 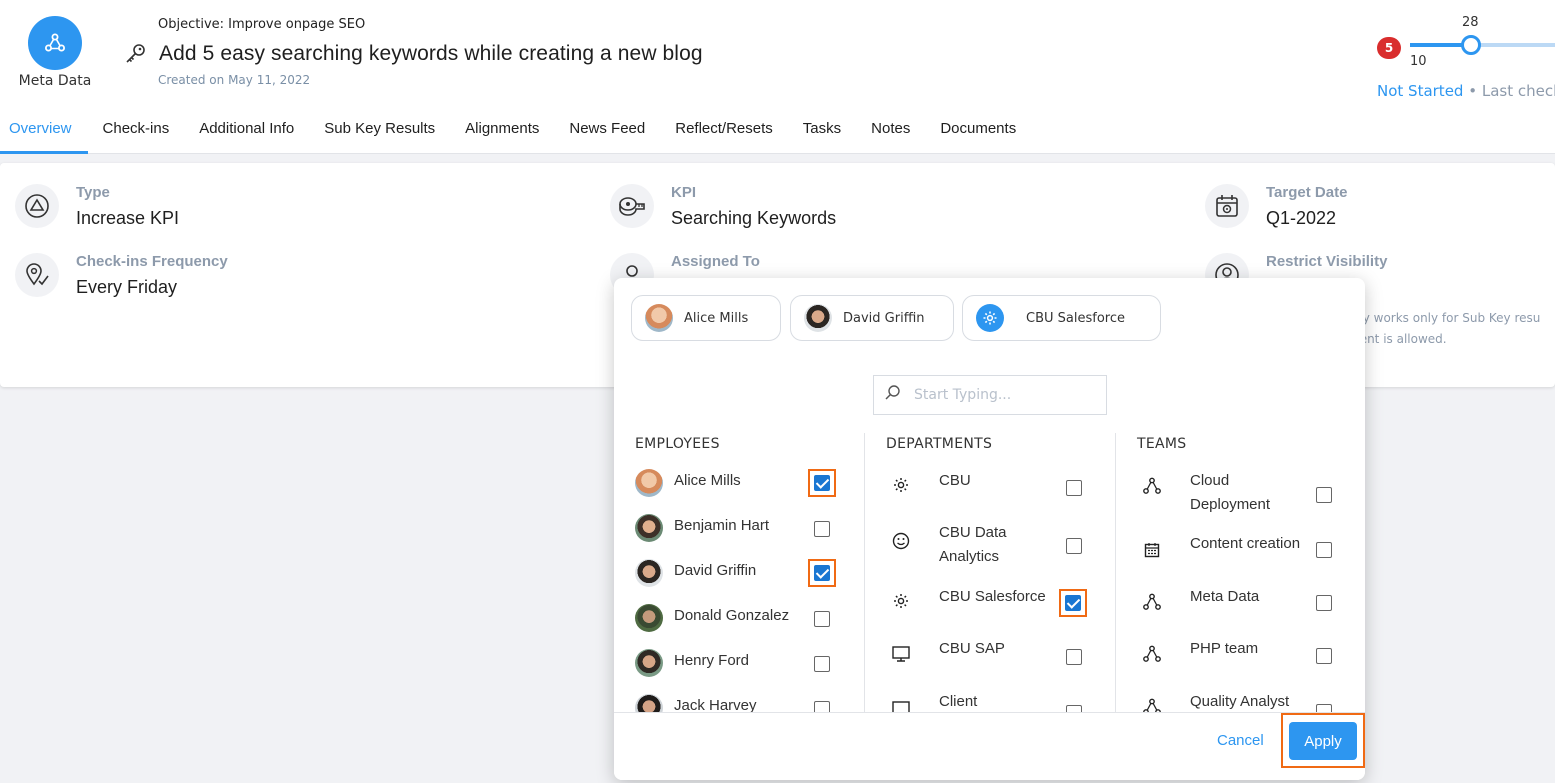 I want to click on tab-check-ins: Check-ins, so click(x=136, y=133).